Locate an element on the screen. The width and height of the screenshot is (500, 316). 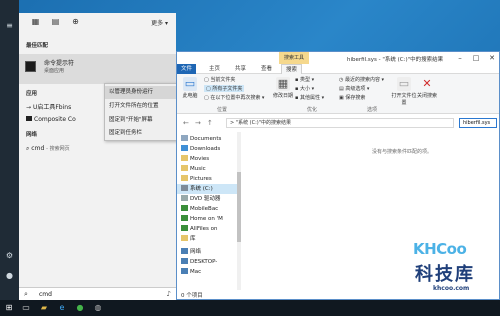
maximize-icon: □ is located at coordinates (476, 58).